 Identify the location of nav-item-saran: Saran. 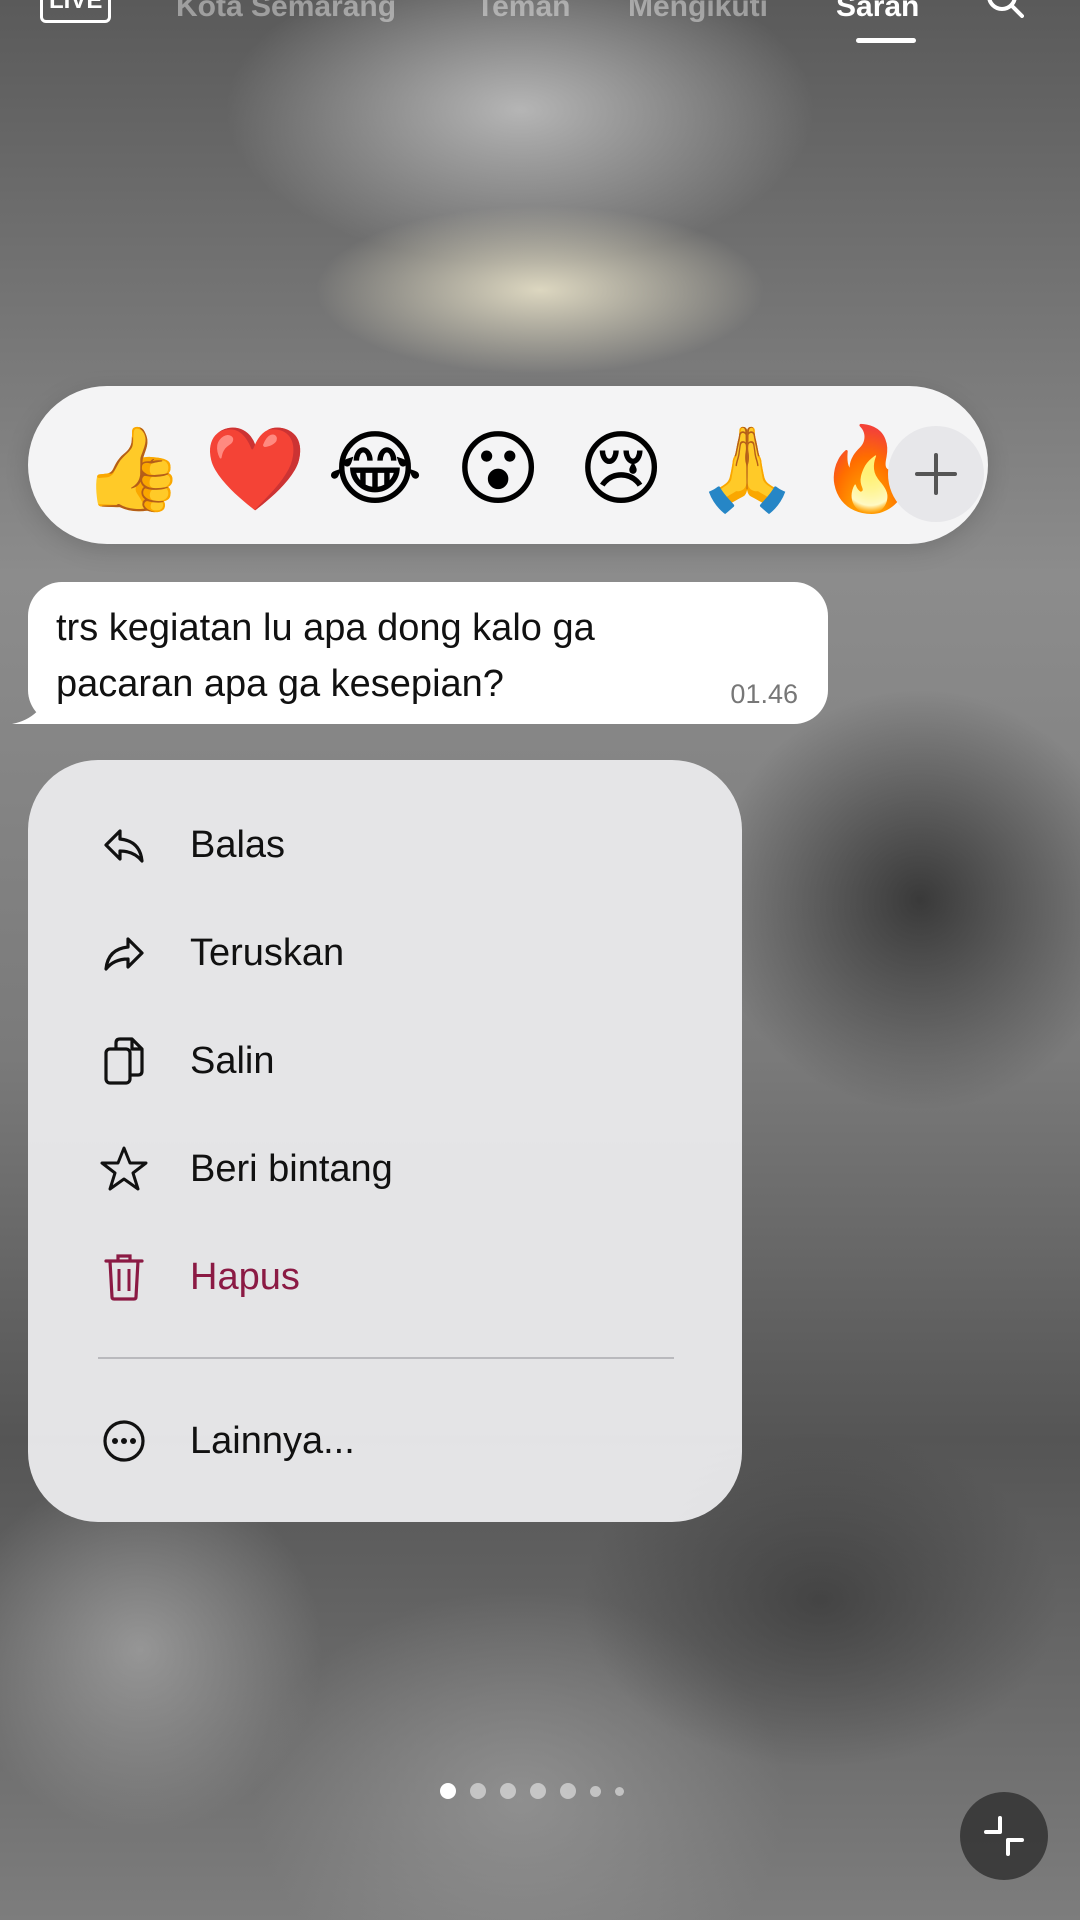
(877, 12).